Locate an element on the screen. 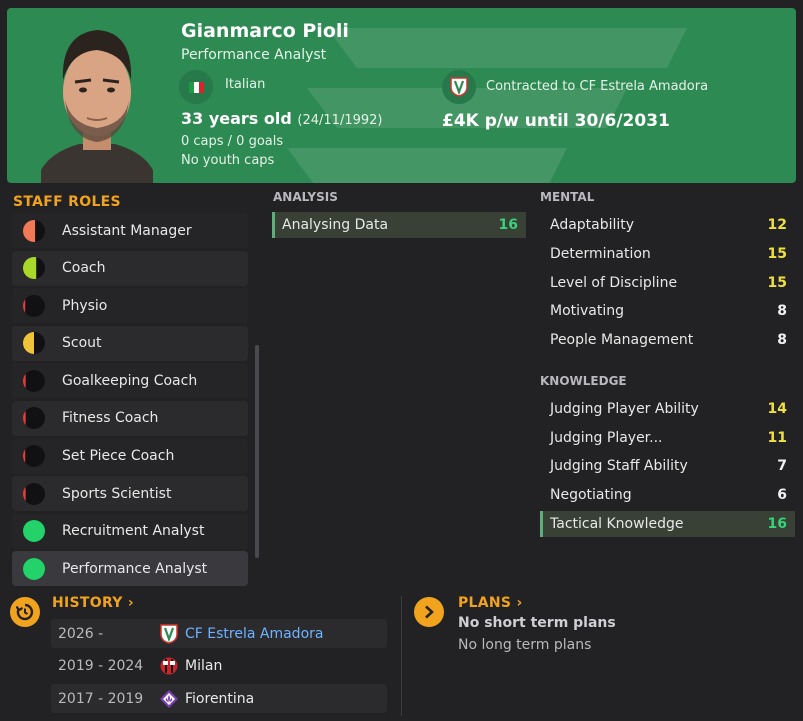 The height and width of the screenshot is (721, 803). long-term-plans: No long term plans is located at coordinates (525, 645).